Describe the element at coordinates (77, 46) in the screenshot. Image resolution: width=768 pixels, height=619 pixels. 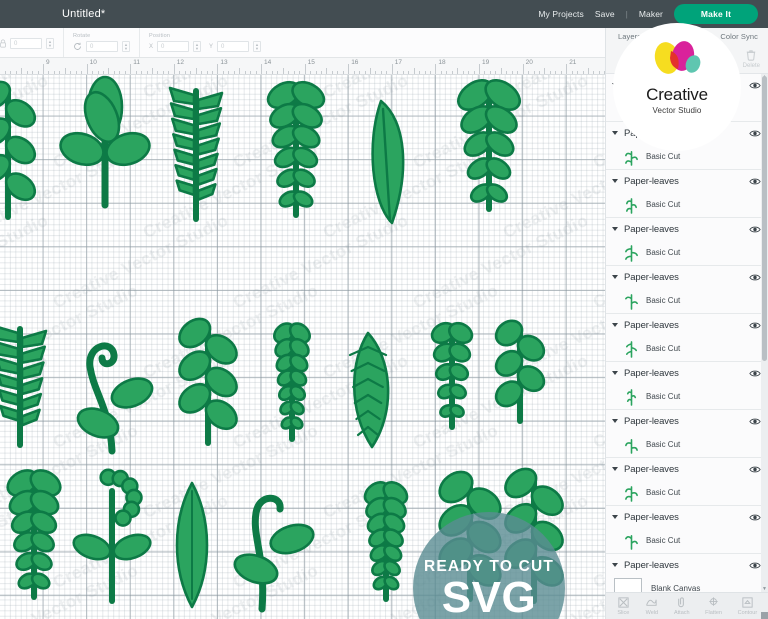
I see `rotate-icon` at that location.